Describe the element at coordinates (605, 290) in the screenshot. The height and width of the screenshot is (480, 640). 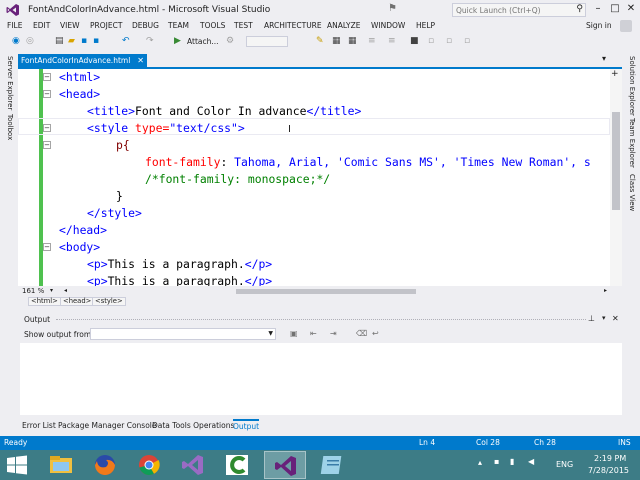
I see `scroll-right-icon: ▸` at that location.